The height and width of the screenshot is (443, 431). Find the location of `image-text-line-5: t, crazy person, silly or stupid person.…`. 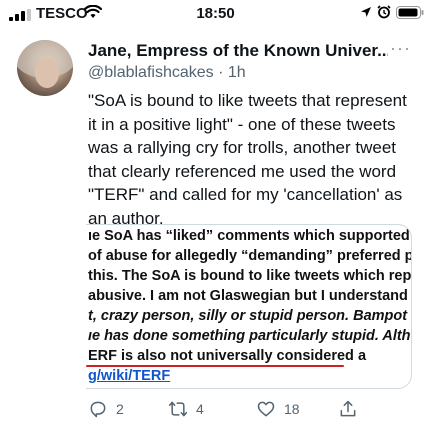

image-text-line-5: t, crazy person, silly or stupid person.… is located at coordinates (250, 316).